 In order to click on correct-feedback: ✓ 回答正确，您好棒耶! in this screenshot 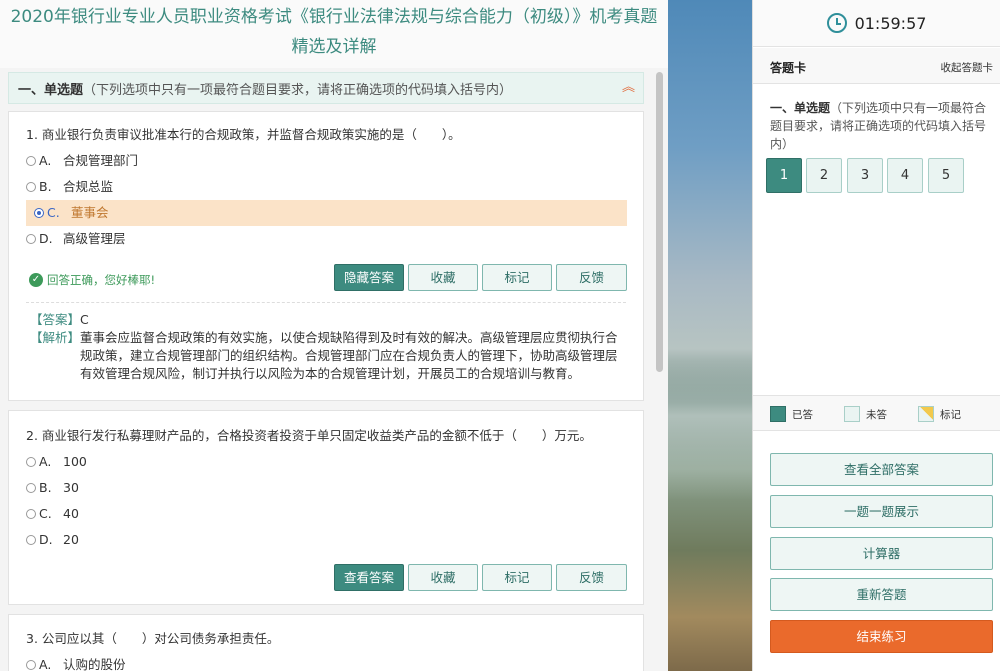, I will do `click(92, 280)`.